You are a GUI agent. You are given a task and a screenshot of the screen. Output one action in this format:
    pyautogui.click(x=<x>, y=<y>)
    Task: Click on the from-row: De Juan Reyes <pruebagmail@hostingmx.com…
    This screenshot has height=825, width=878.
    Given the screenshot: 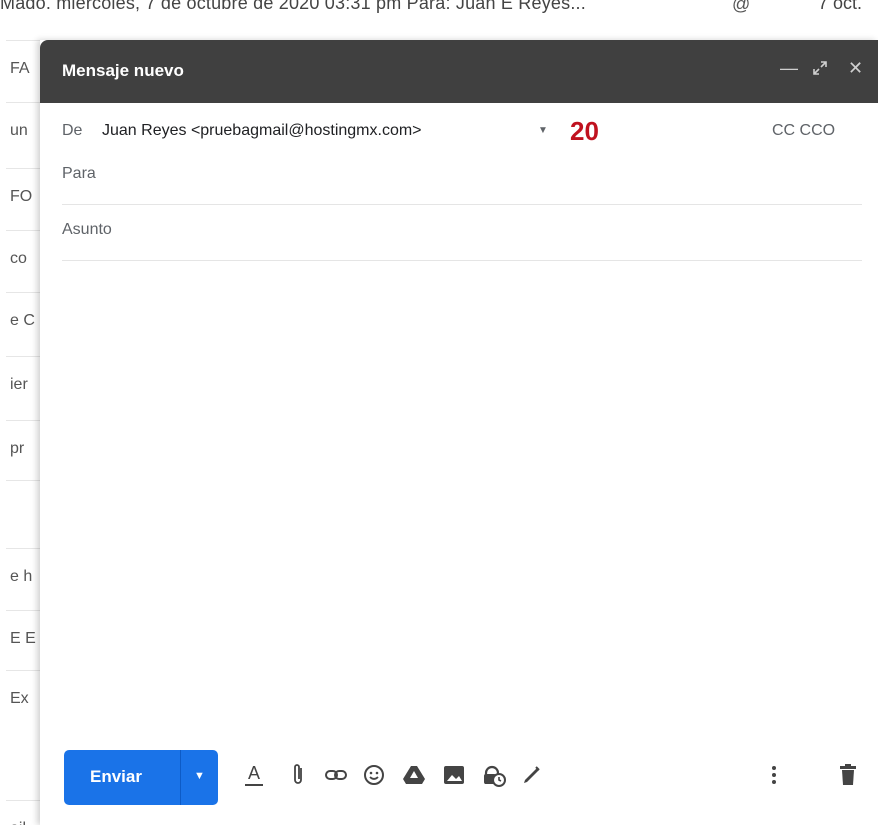 What is the action you would take?
    pyautogui.click(x=462, y=133)
    